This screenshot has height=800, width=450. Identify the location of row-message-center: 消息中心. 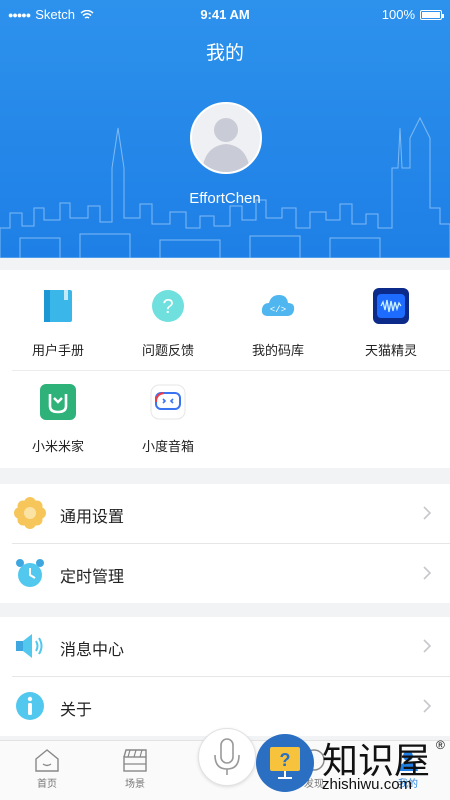
(225, 646).